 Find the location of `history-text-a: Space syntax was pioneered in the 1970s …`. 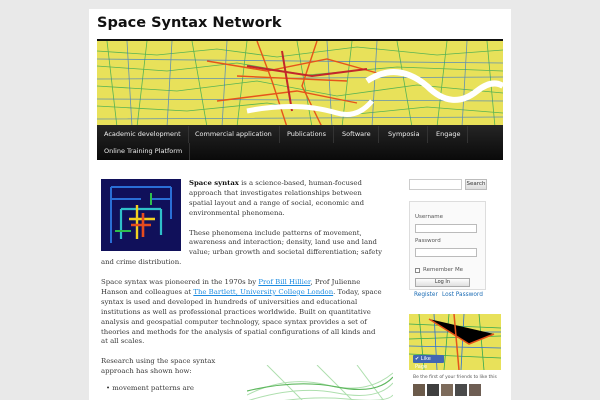

history-text-a: Space syntax was pioneered in the 1970s … is located at coordinates (180, 282).